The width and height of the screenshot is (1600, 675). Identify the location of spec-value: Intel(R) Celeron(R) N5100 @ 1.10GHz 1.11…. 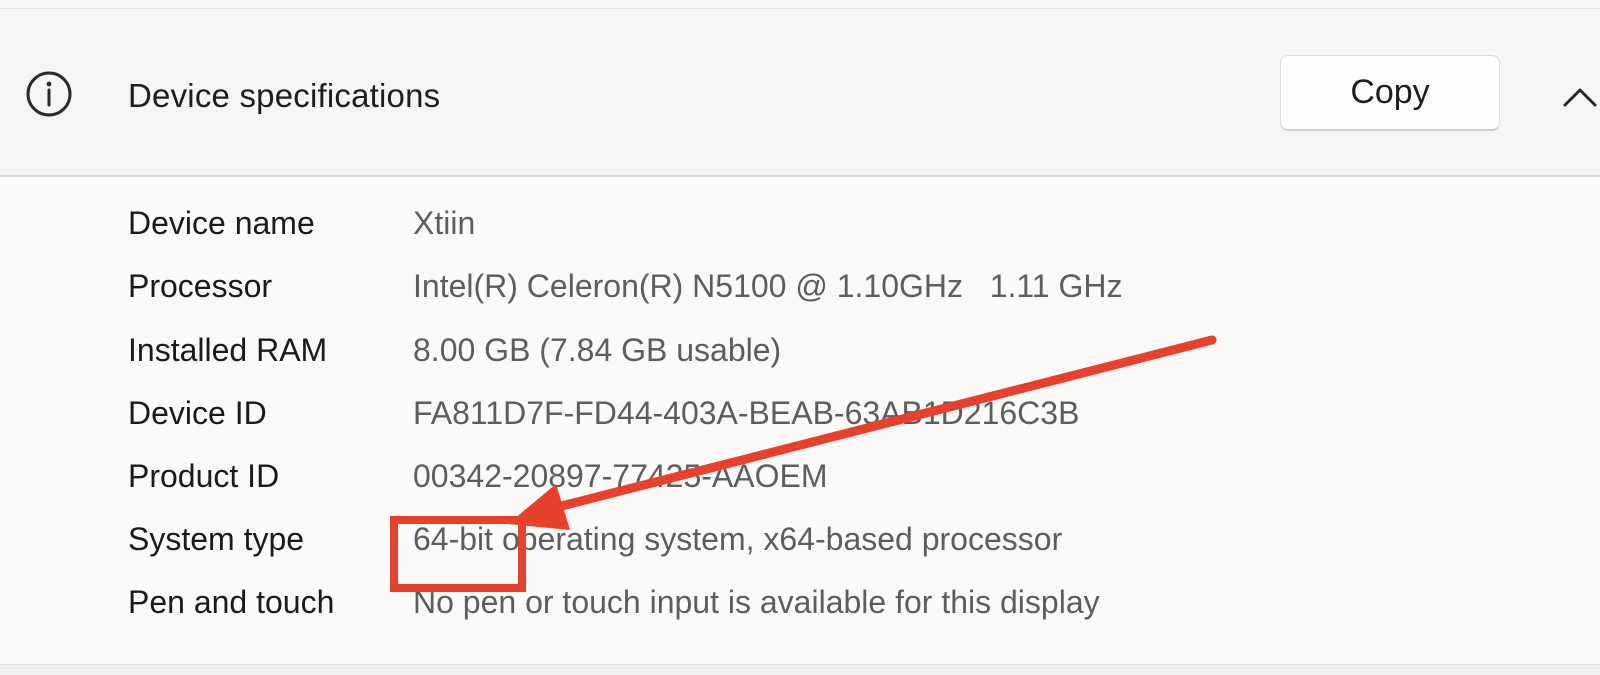
(768, 286).